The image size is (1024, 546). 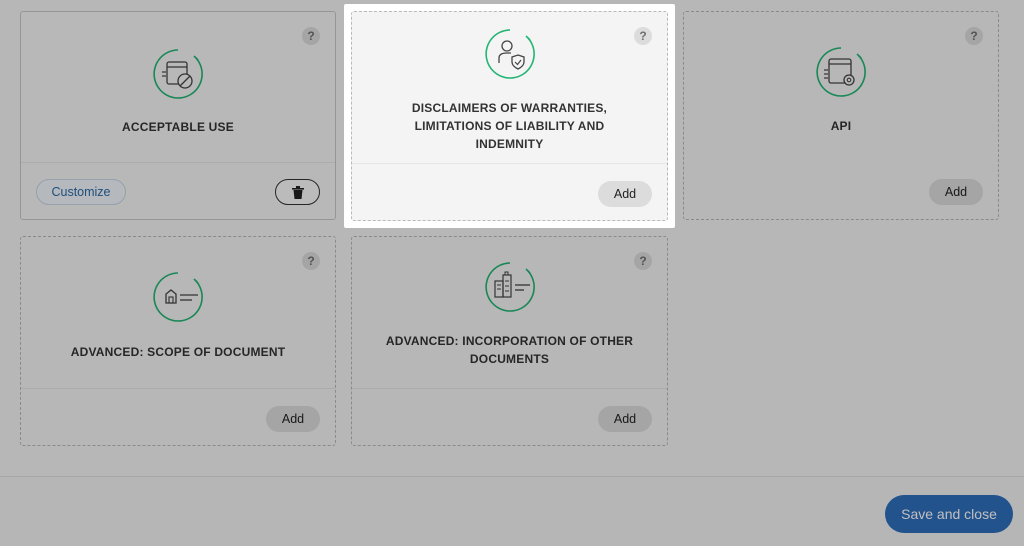 I want to click on card-advanced-scope-of-document: ? Advanced: Scope of Document Add, so click(x=178, y=341).